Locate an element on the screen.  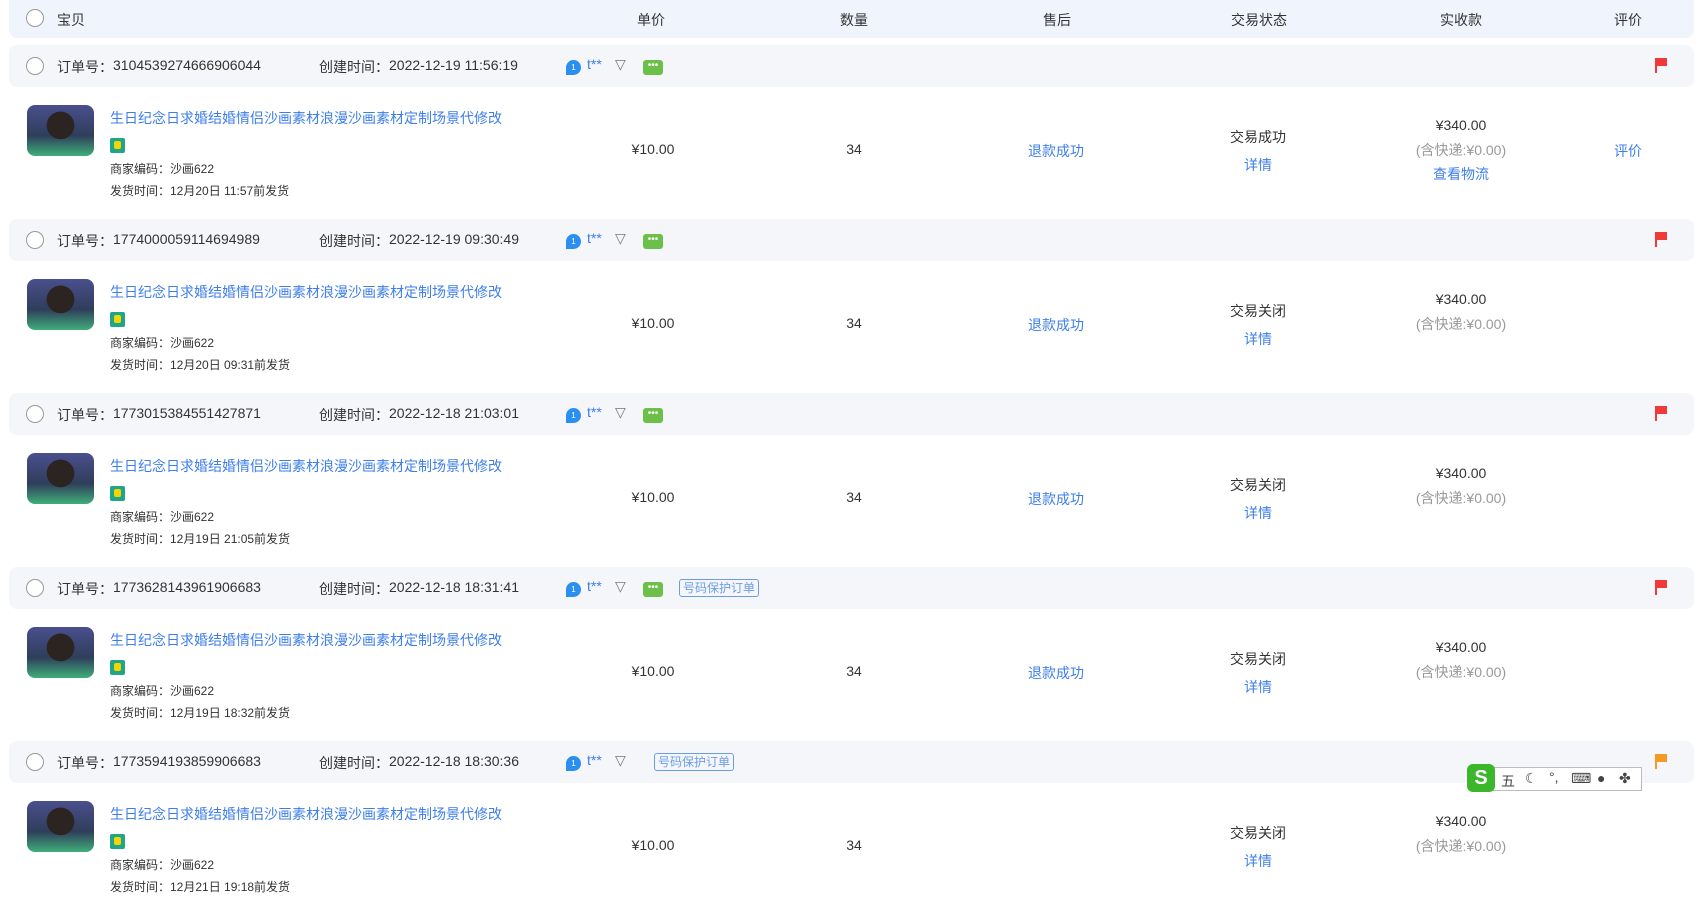
number-protect-tag: 号码保护订单 is located at coordinates (719, 588).